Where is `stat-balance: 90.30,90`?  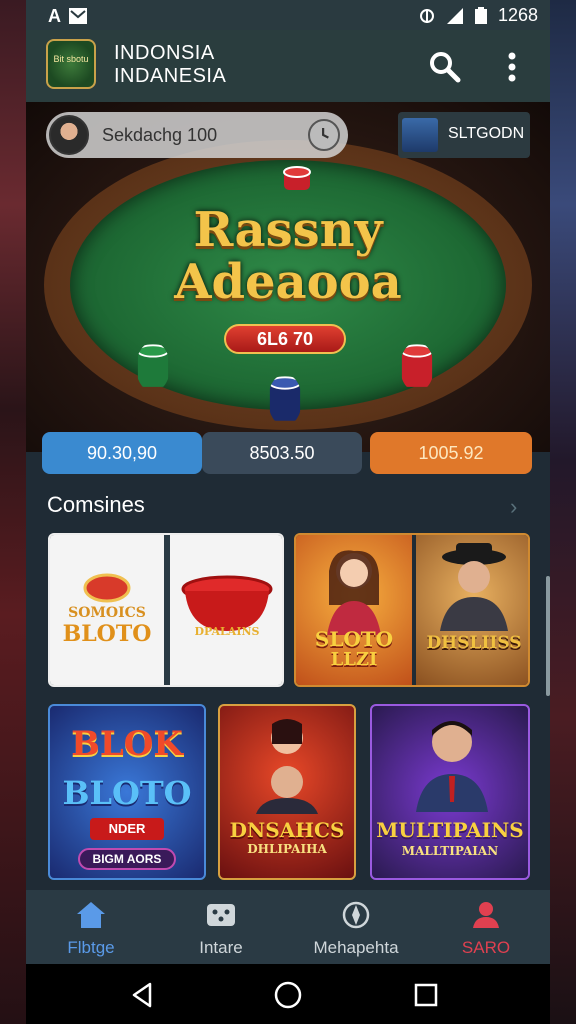
stat-balance: 90.30,90 is located at coordinates (122, 453).